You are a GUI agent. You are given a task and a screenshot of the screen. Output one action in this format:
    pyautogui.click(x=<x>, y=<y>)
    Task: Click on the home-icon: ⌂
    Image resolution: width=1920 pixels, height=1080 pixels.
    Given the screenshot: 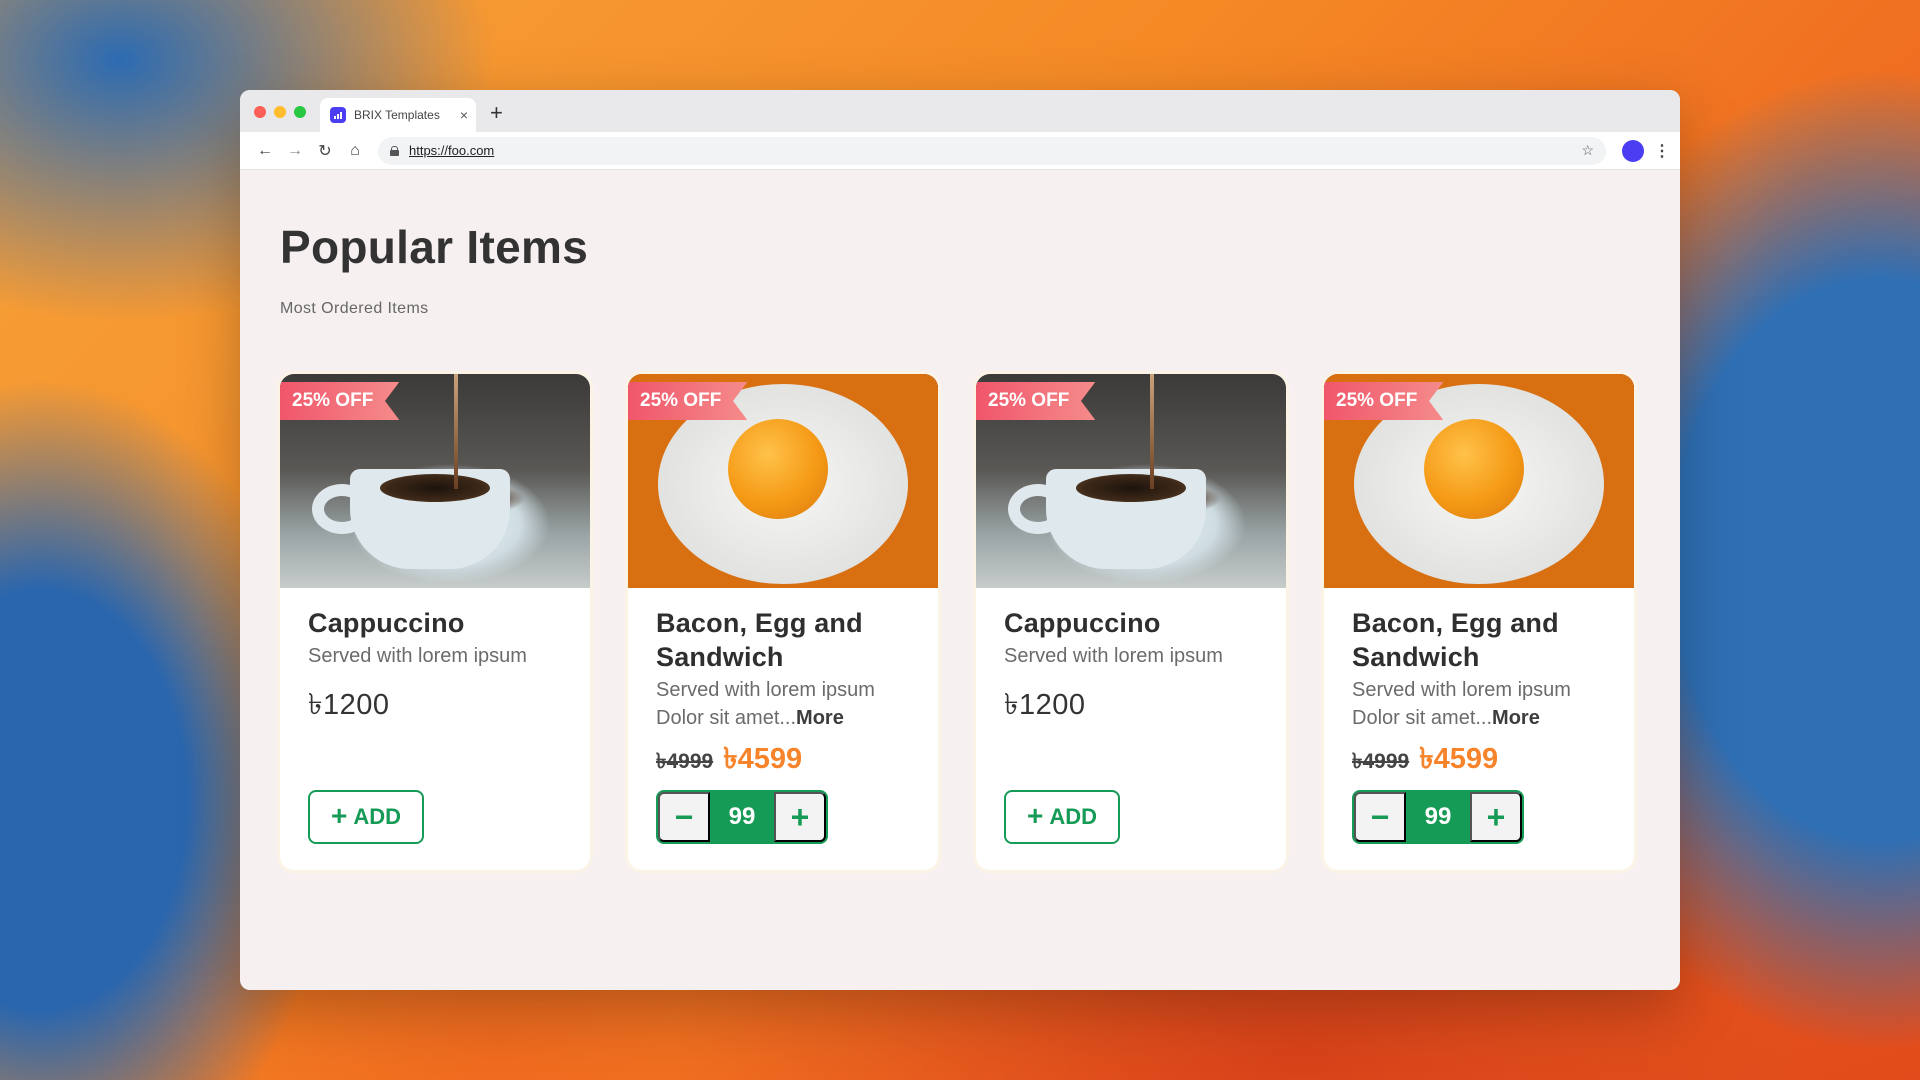 What is the action you would take?
    pyautogui.click(x=355, y=151)
    